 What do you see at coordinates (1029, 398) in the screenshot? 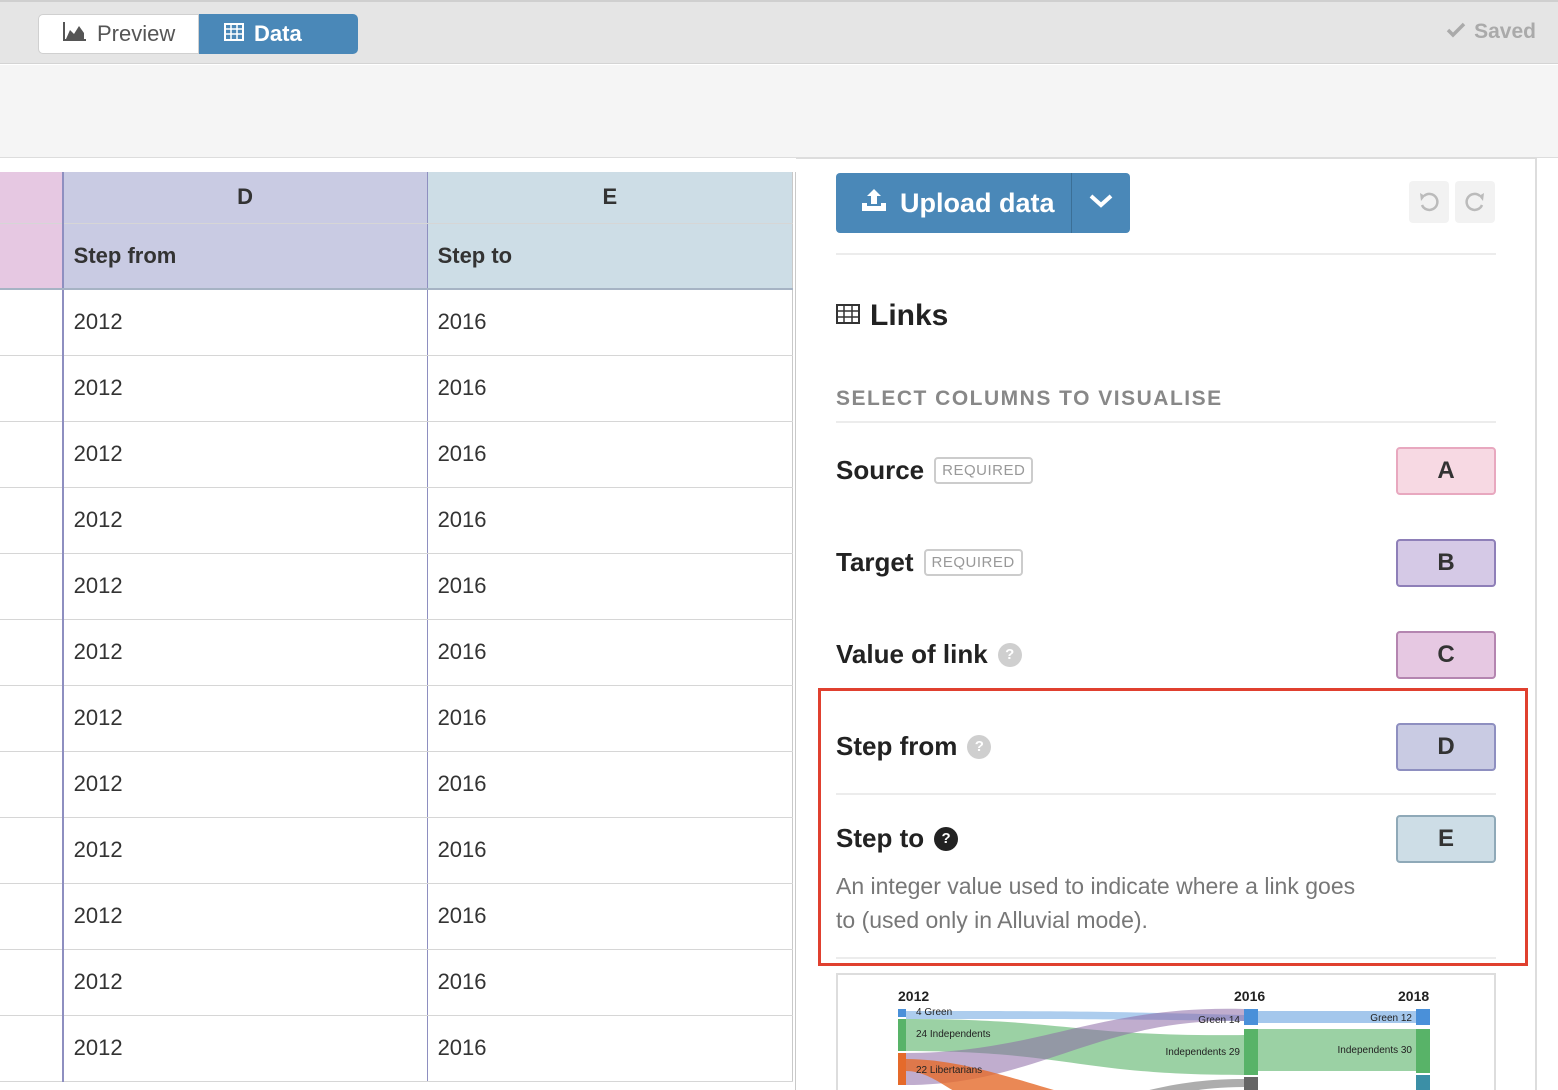
I see `select-columns-label: SELECT COLUMNS TO VISUALISE` at bounding box center [1029, 398].